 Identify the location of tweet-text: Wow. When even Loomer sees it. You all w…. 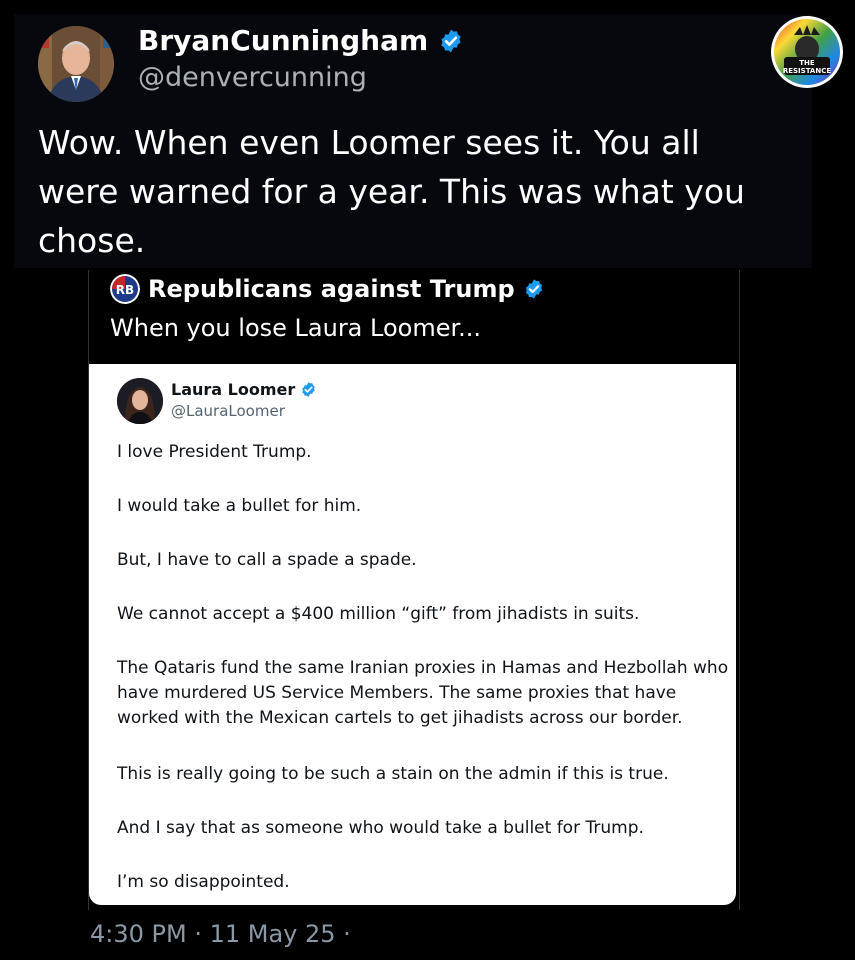
(391, 191).